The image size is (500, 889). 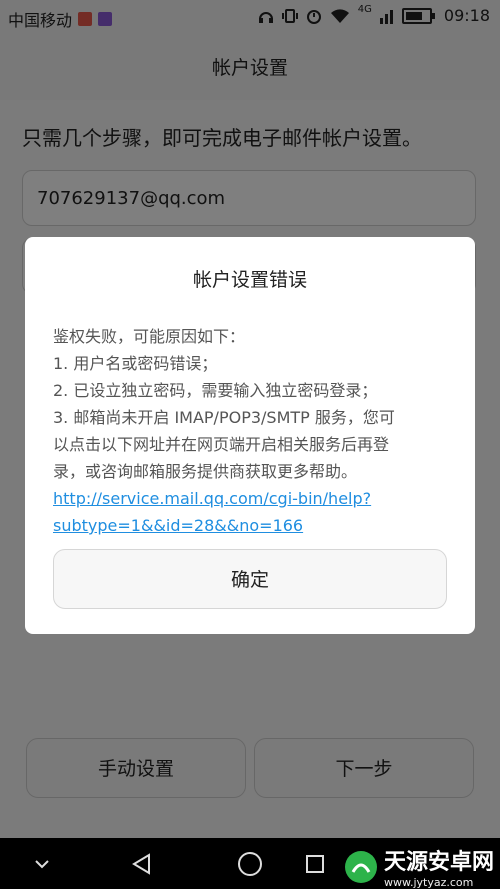 I want to click on watermark-name: 天源安卓网, so click(x=438, y=862).